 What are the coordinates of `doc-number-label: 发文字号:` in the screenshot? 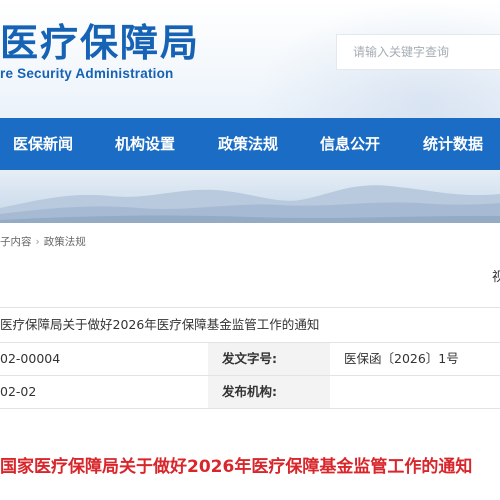 It's located at (269, 359).